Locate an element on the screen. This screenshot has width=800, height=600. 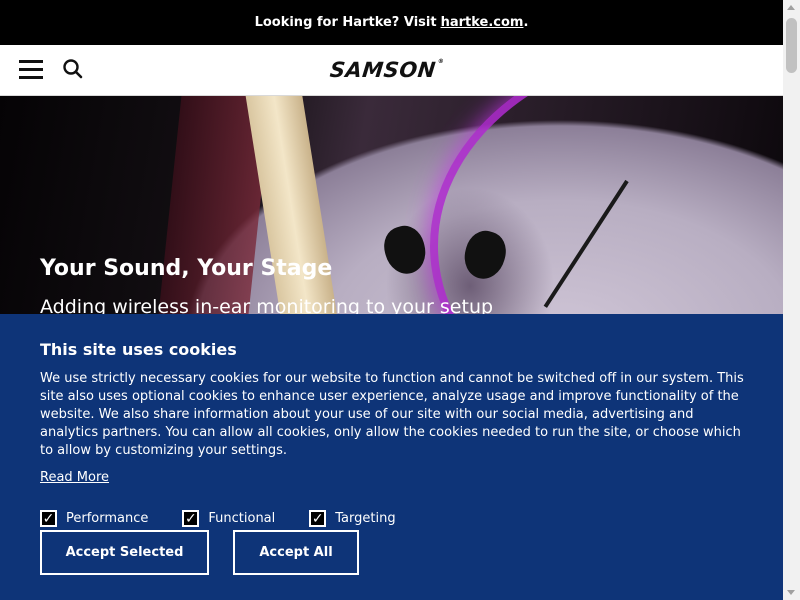
promo-banner: Looking for Hartke? Visit hartke.com . is located at coordinates (391, 22).